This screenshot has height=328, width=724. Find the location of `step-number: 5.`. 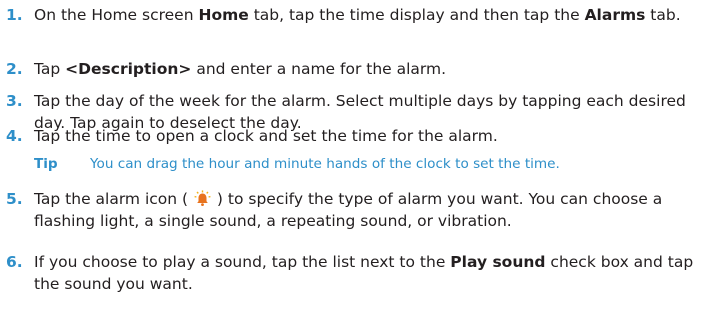

step-number: 5. is located at coordinates (14, 199).